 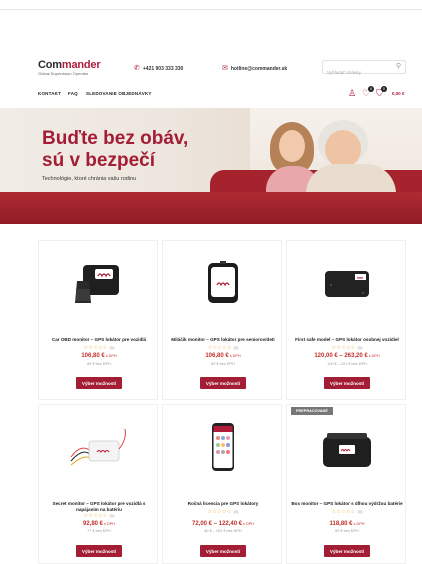 I want to click on logo-wordmark: Commander, so click(x=69, y=65).